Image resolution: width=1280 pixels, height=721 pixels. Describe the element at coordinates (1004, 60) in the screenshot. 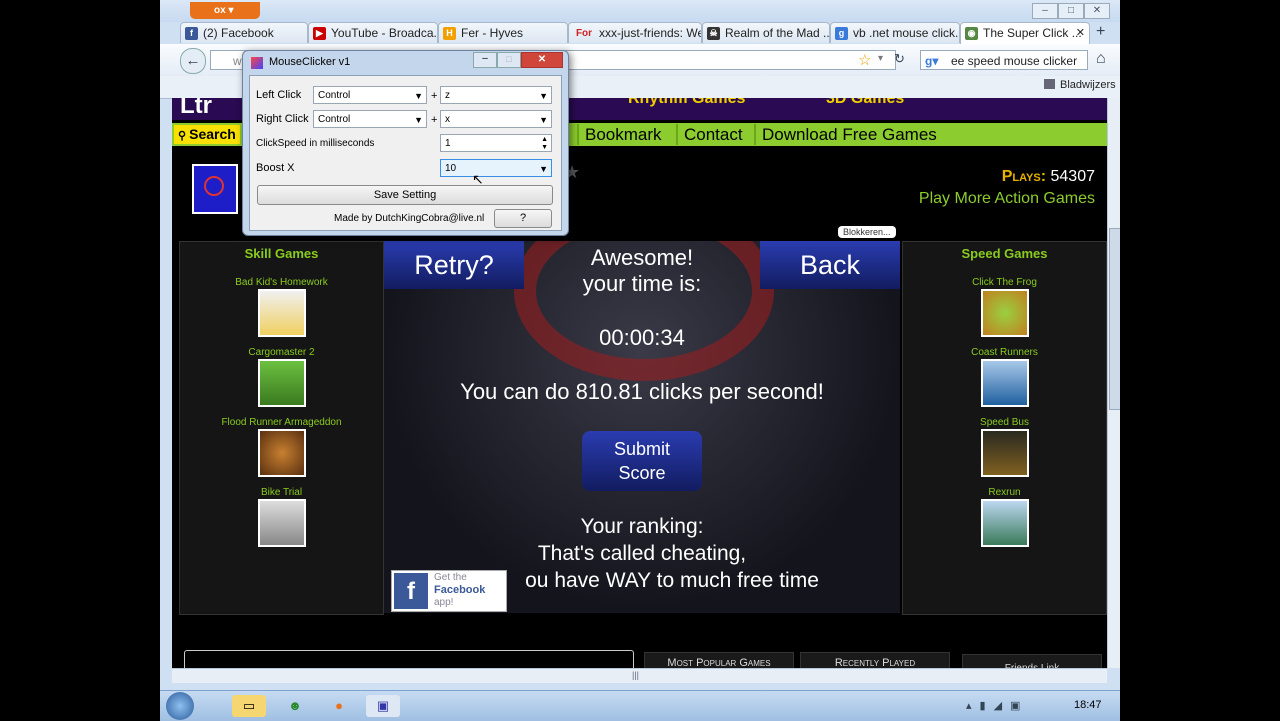

I see `search-box: g▾ ee speed mouse clicker` at that location.